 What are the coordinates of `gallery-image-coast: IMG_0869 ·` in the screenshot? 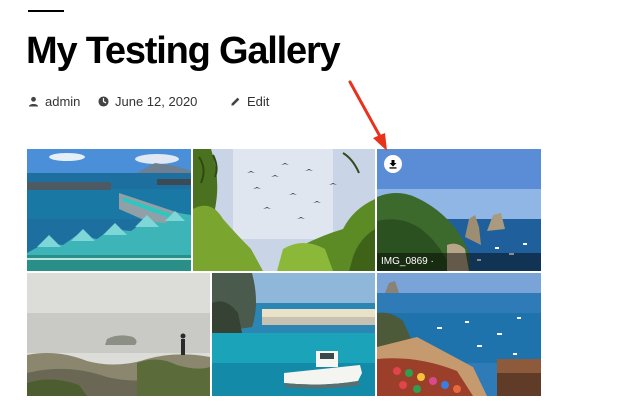 It's located at (459, 210).